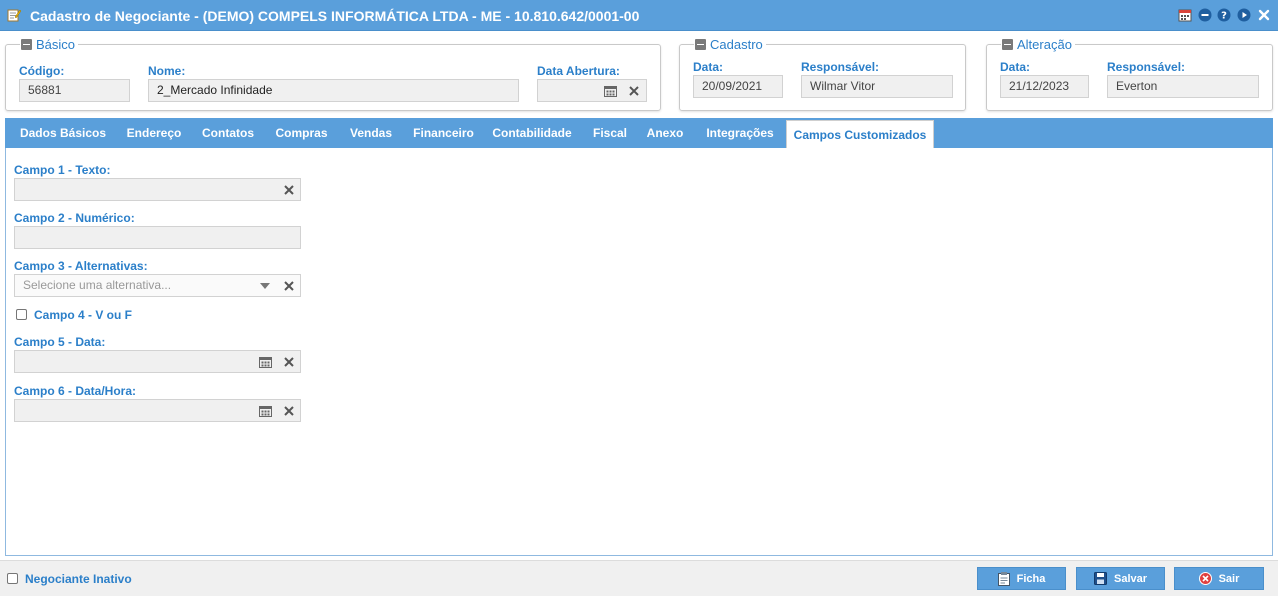 The width and height of the screenshot is (1278, 596). I want to click on salvar-button: Salvar, so click(1120, 578).